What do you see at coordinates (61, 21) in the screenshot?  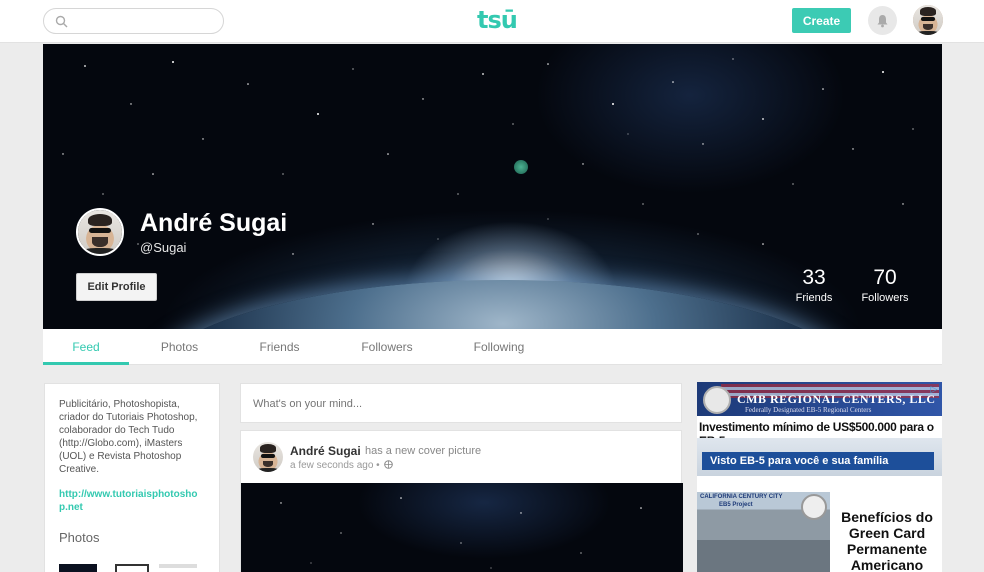 I see `search-icon` at bounding box center [61, 21].